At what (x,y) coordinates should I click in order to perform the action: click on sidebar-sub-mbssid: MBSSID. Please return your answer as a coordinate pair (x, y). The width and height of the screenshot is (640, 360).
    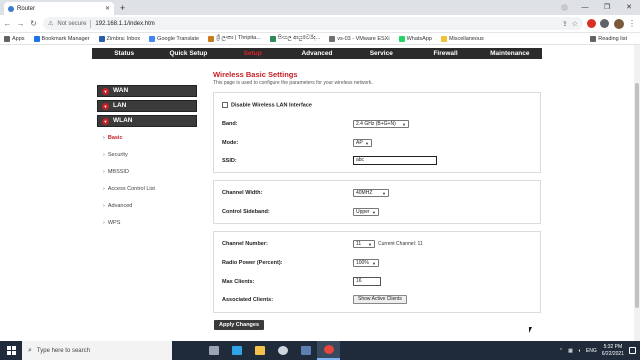
    Looking at the image, I should click on (147, 172).